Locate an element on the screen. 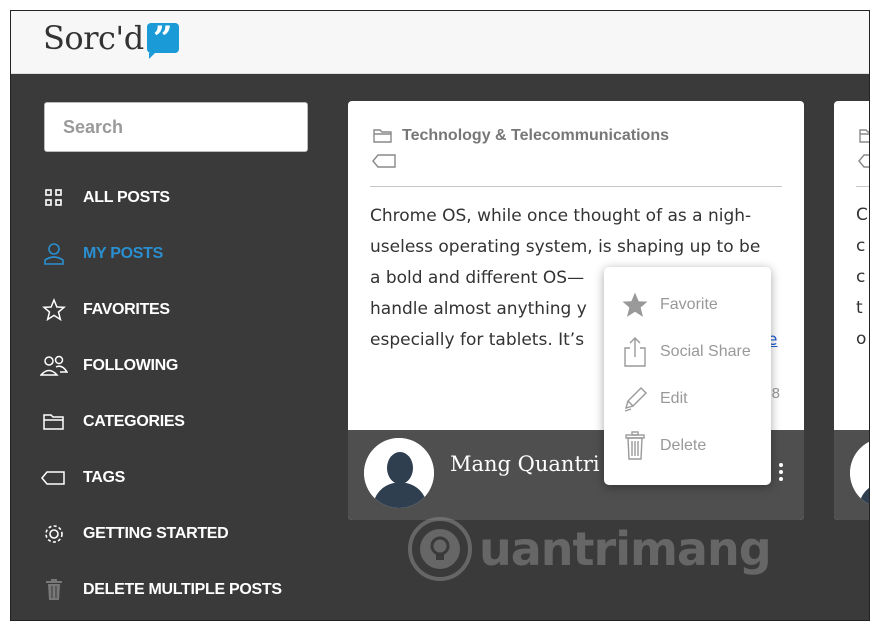  post-stat-count: 8 is located at coordinates (775, 393).